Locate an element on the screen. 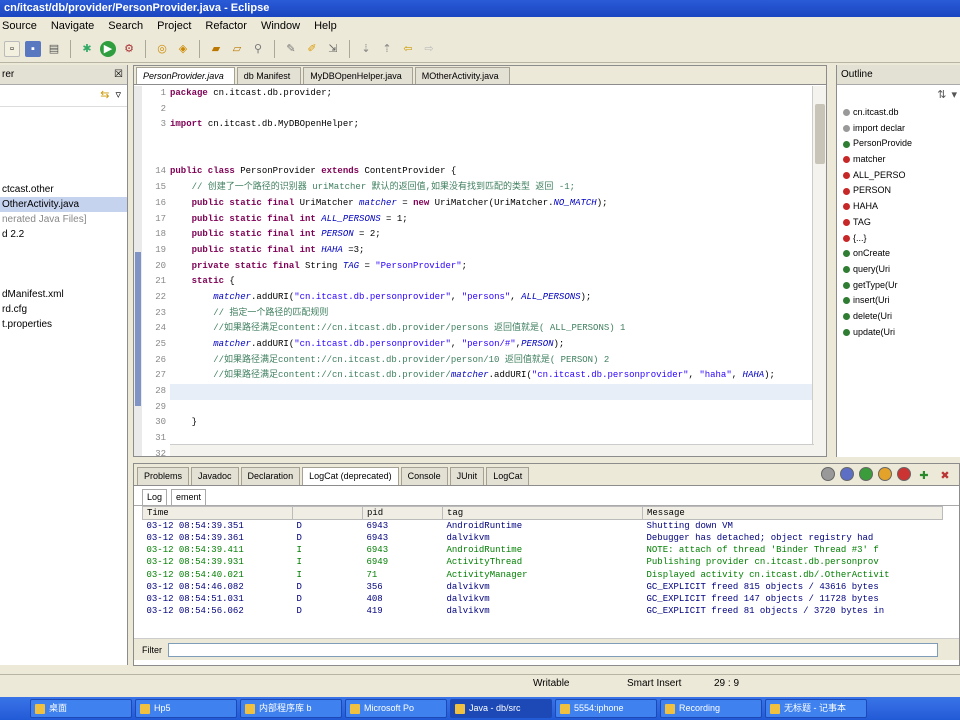 This screenshot has height=720, width=960. outline-item: HAHA is located at coordinates (898, 207).